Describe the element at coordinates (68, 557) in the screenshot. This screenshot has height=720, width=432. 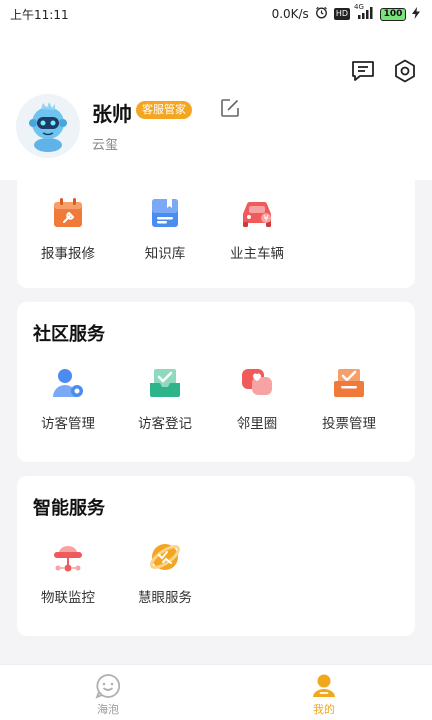
I see `iot-monitor-icon` at that location.